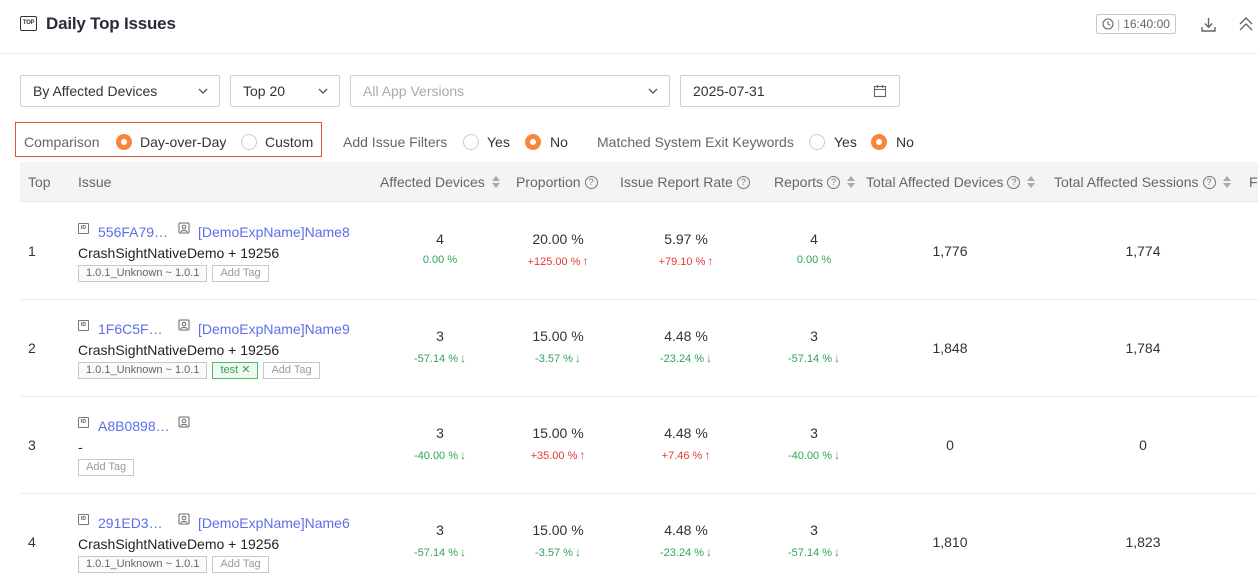  I want to click on custom-tag: test ✕, so click(235, 370).